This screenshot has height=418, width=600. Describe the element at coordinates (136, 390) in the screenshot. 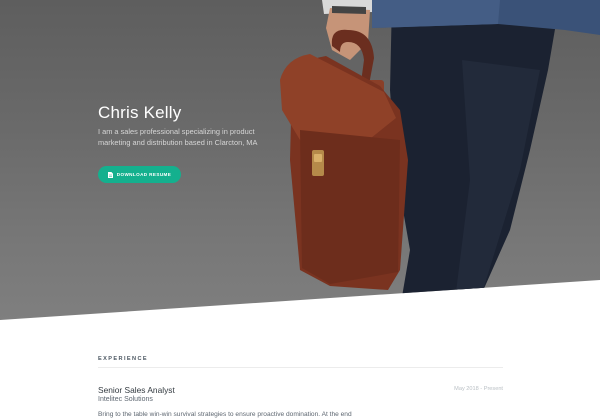

I see `job-title: Senior Sales Analyst` at that location.